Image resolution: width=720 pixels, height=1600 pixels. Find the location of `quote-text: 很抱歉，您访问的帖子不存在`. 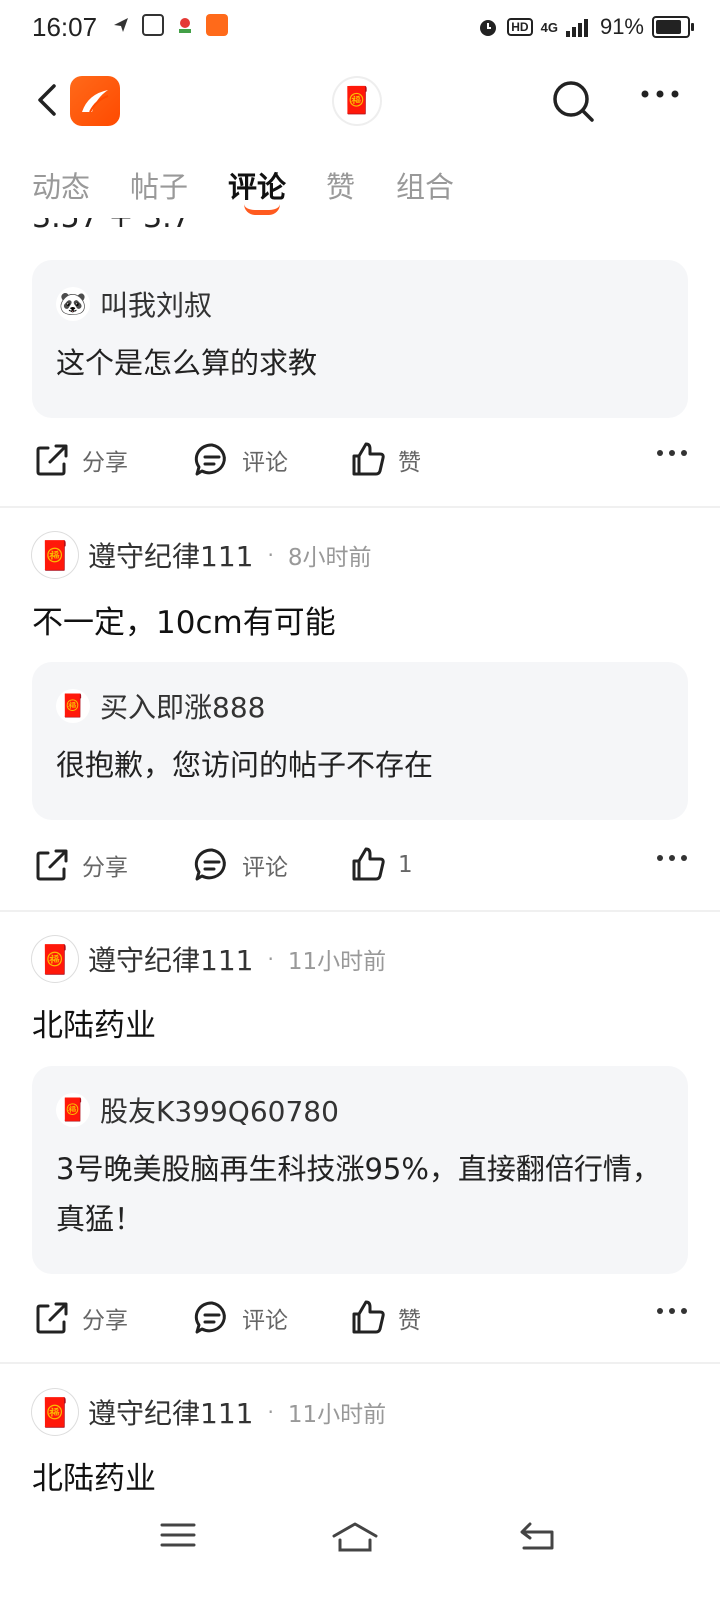

quote-text: 很抱歉，您访问的帖子不存在 is located at coordinates (245, 765).